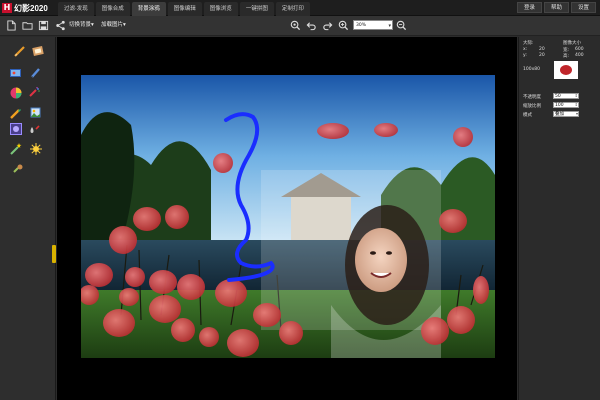 This screenshot has width=600, height=400. Describe the element at coordinates (532, 106) in the screenshot. I see `scale-label: 缩放比例` at that location.